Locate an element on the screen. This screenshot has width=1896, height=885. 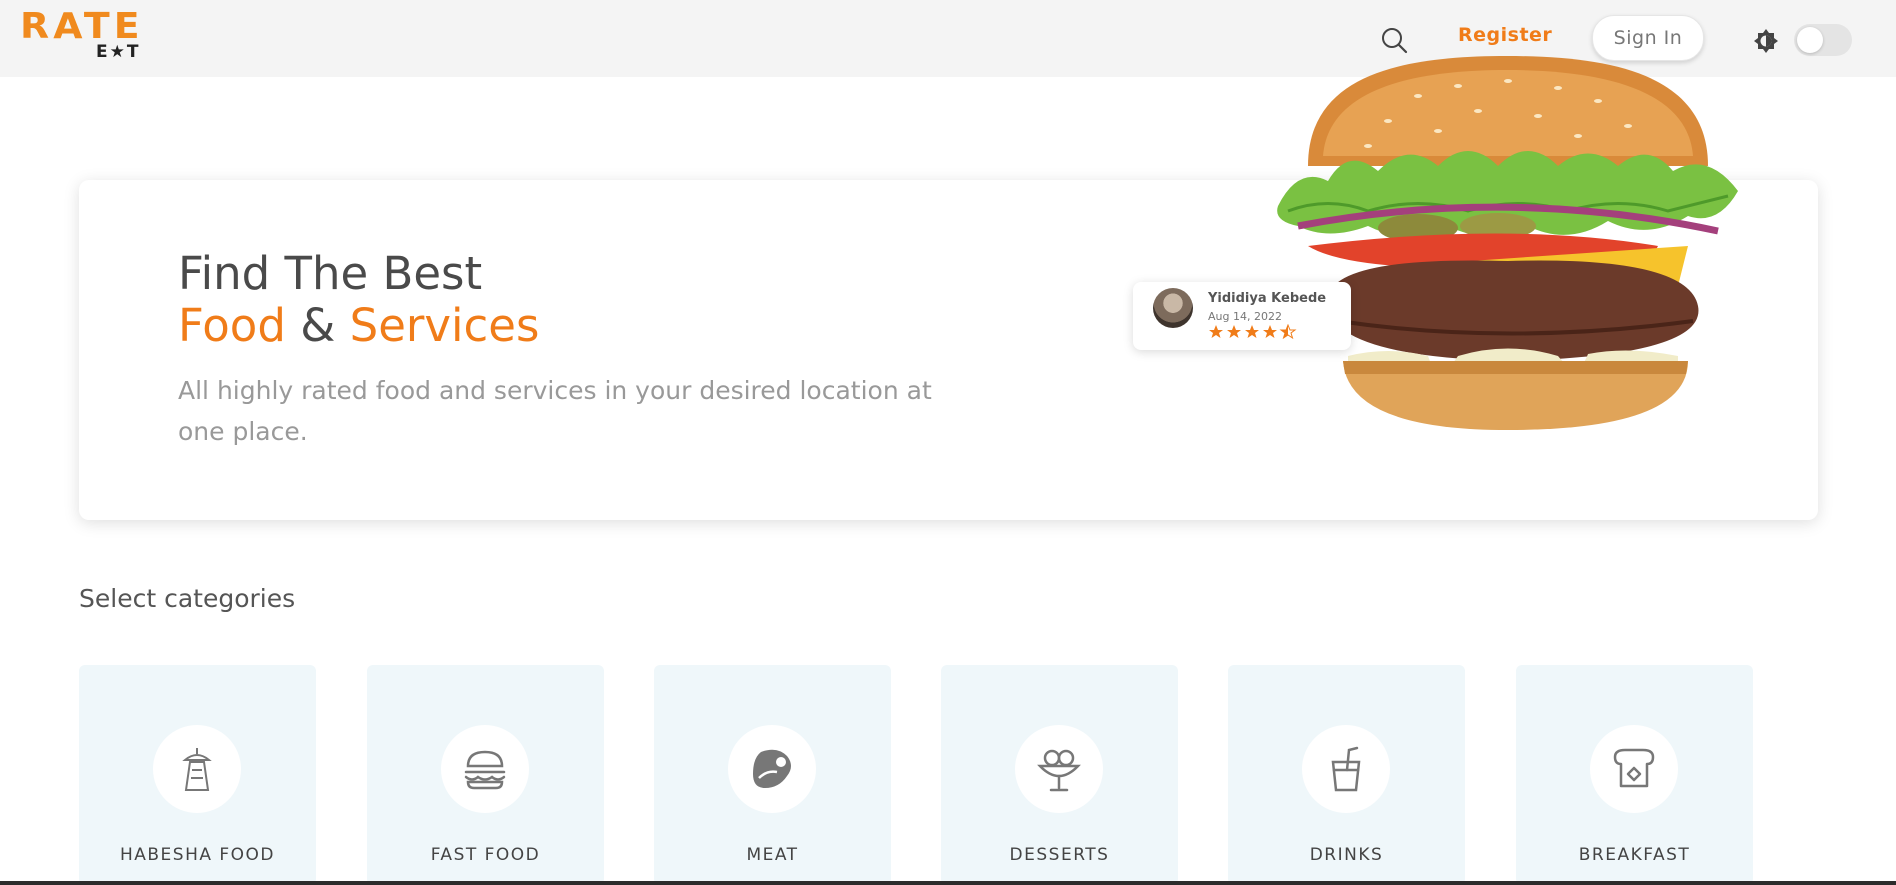
review-card: Yididiya Kebede Aug 14, 2022 is located at coordinates (1242, 316).